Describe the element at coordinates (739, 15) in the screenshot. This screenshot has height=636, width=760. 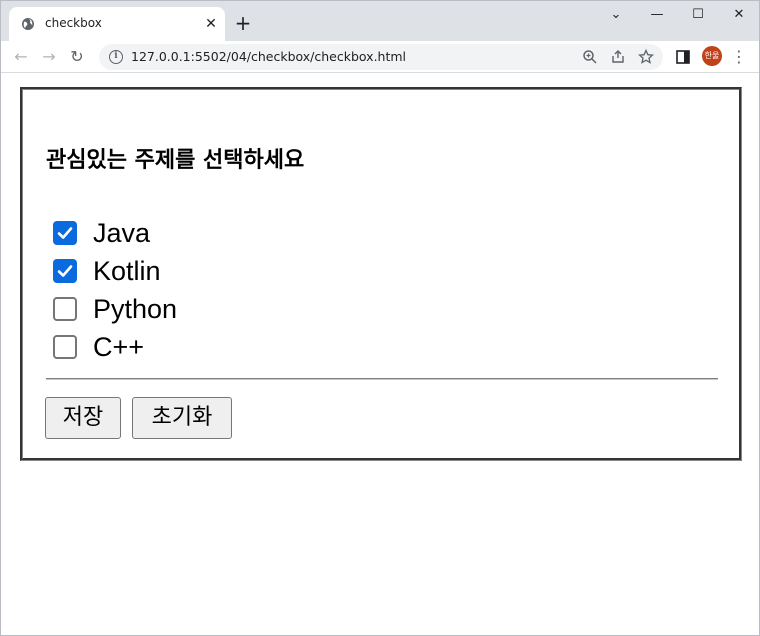
I see `close-window-button: ✕` at that location.